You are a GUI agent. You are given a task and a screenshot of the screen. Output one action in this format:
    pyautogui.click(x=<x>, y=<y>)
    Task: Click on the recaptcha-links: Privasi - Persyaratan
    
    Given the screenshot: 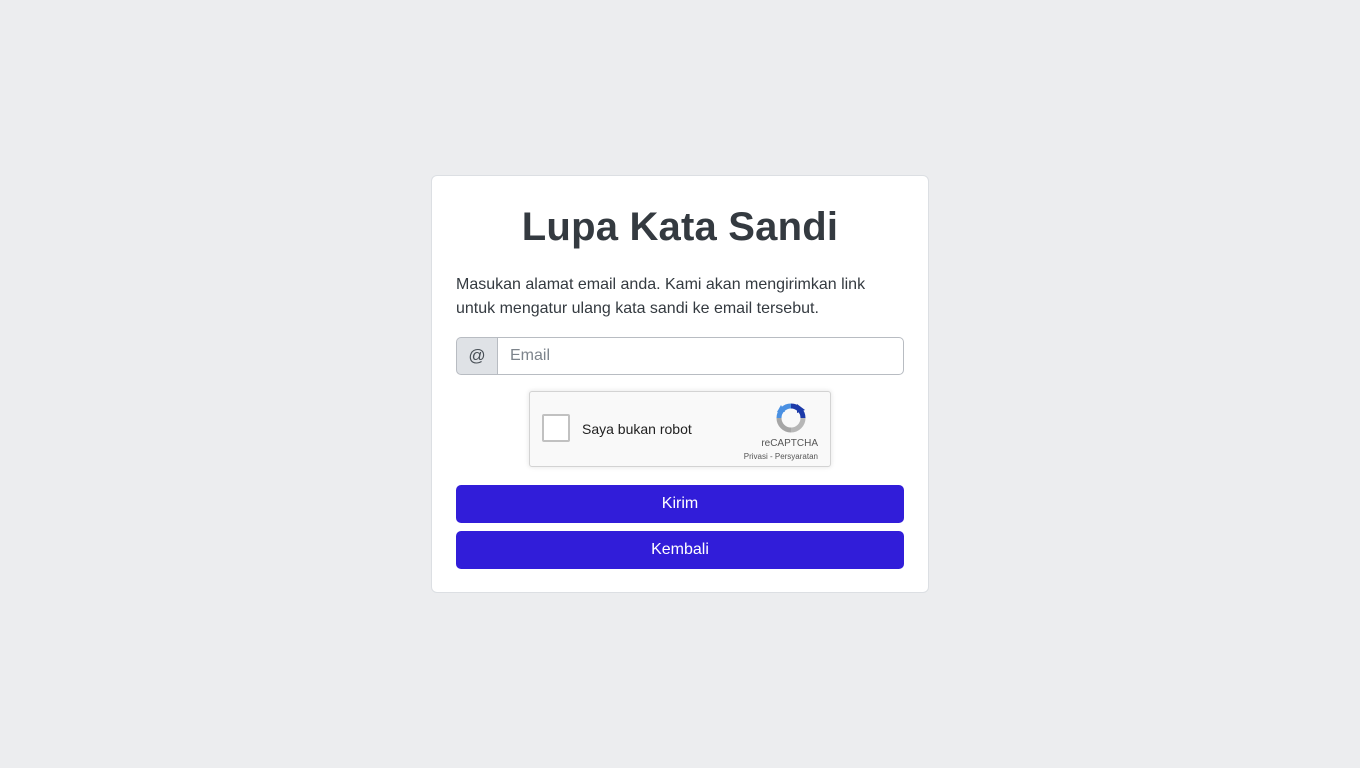 What is the action you would take?
    pyautogui.click(x=781, y=456)
    